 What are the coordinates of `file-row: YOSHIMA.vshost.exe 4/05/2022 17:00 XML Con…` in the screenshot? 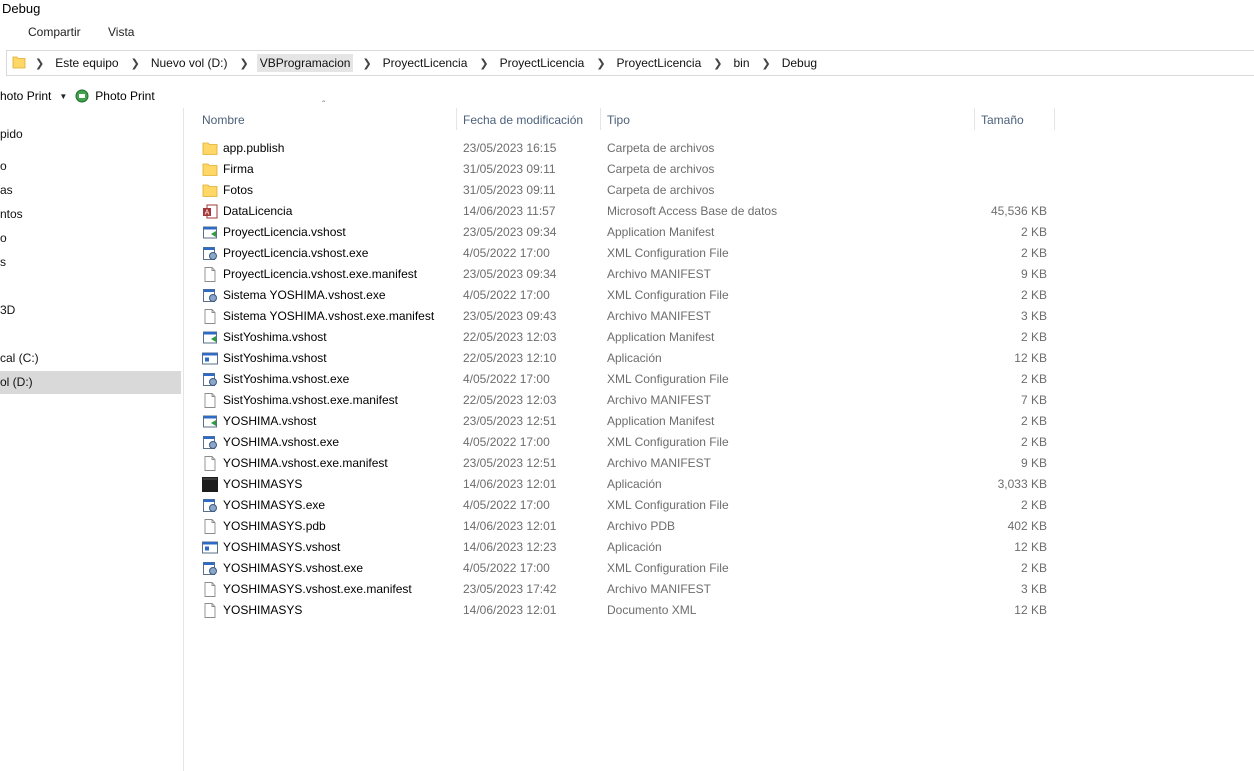 It's located at (626, 442).